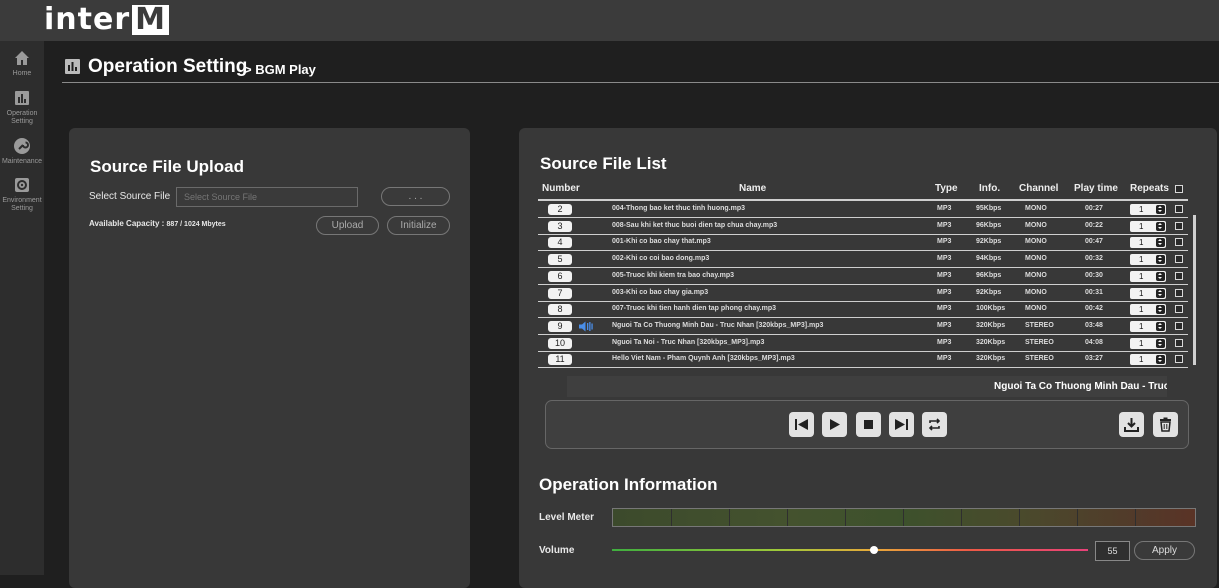 This screenshot has height=588, width=1219. What do you see at coordinates (873, 550) in the screenshot?
I see `volume-slider-handle` at bounding box center [873, 550].